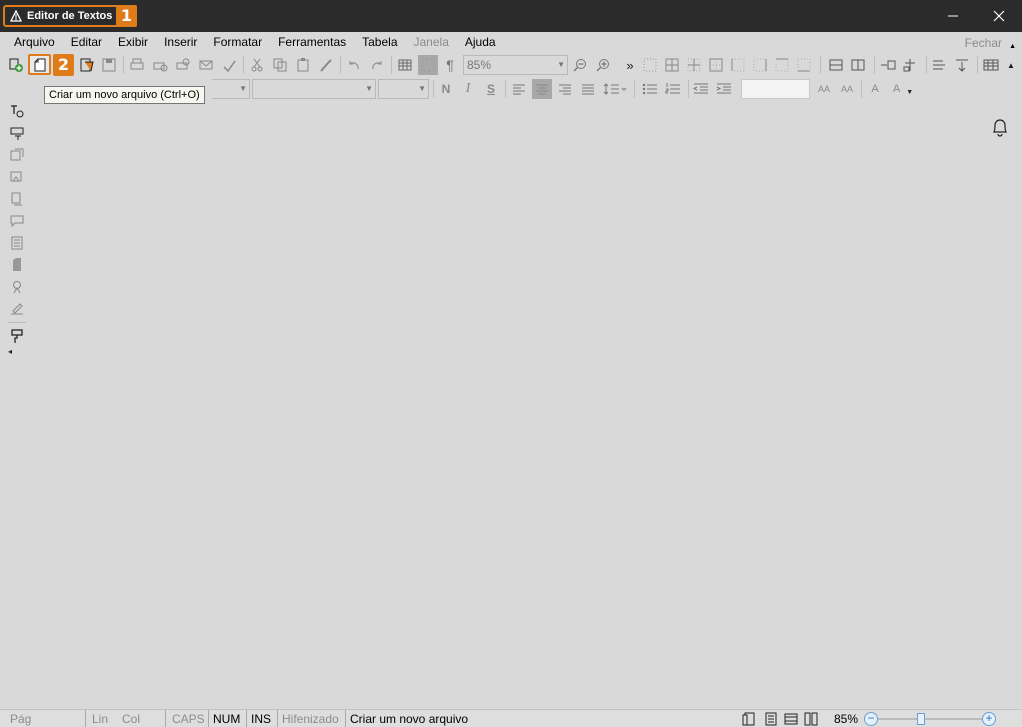 The width and height of the screenshot is (1022, 727). I want to click on paste-button, so click(303, 65).